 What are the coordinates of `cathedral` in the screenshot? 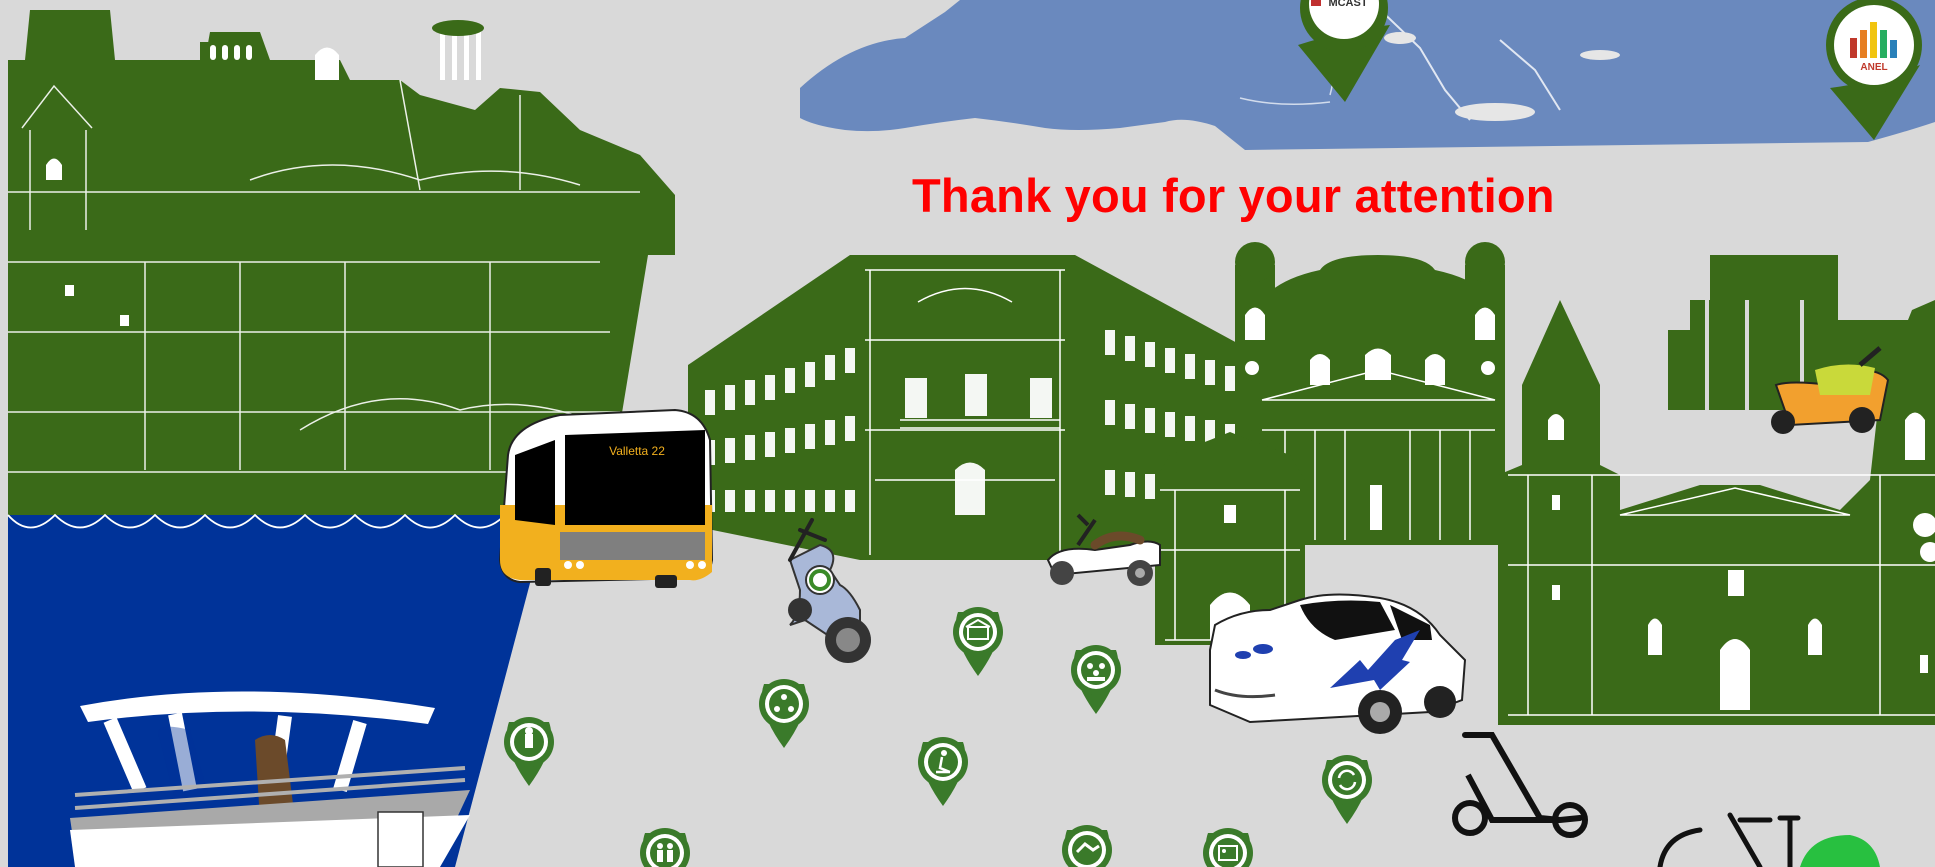 It's located at (1716, 490).